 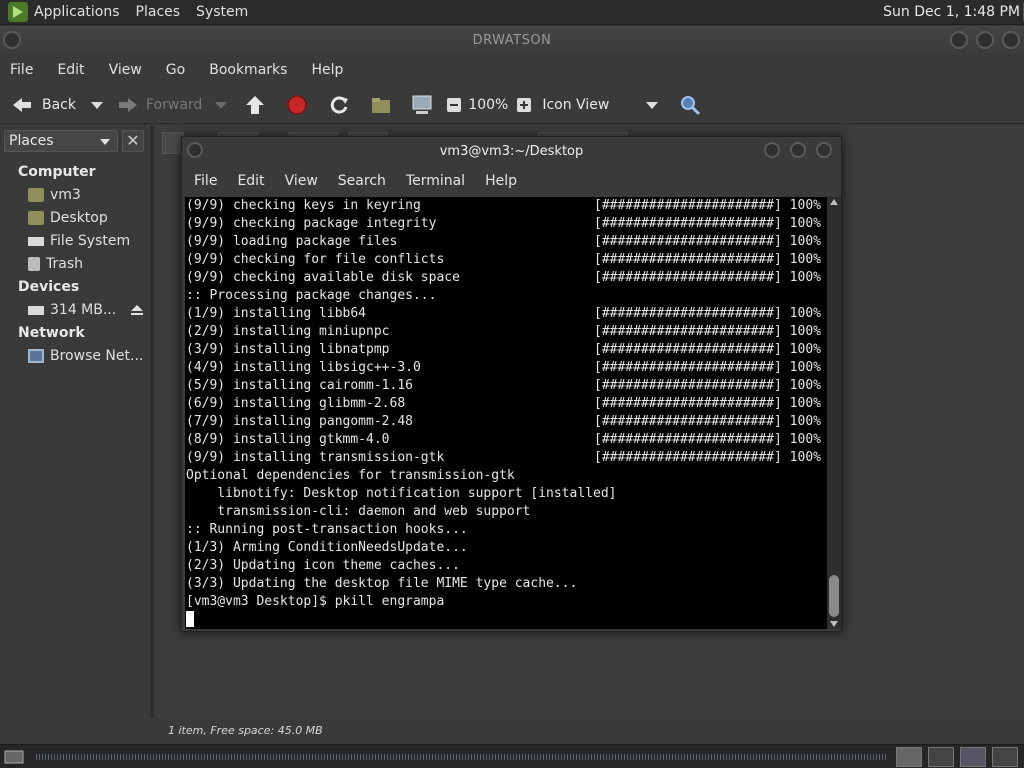 What do you see at coordinates (690, 105) in the screenshot?
I see `search-icon` at bounding box center [690, 105].